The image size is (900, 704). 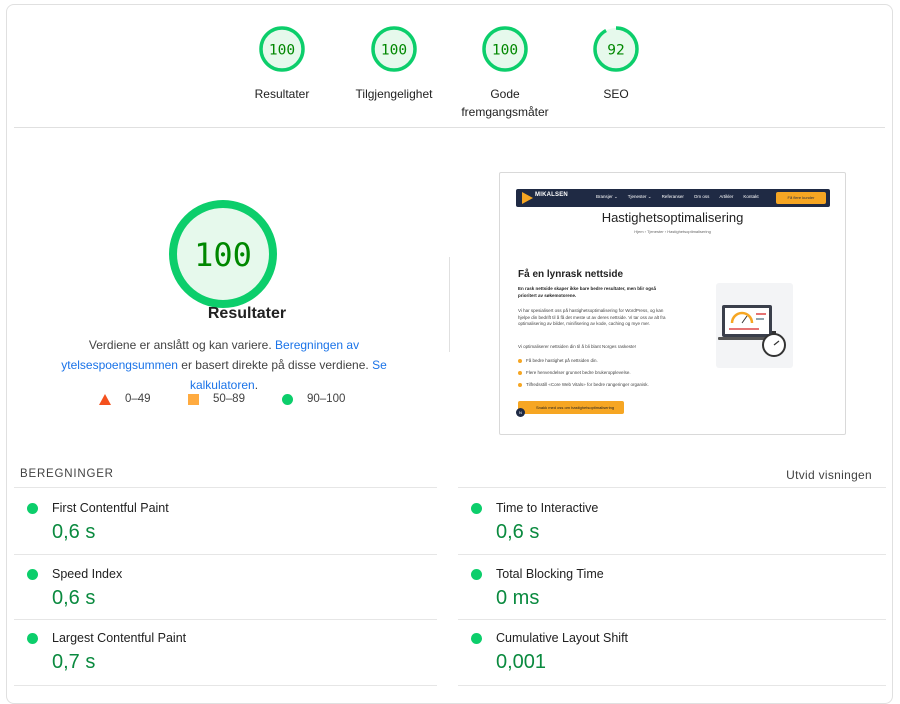 I want to click on menu-item: Kontakt, so click(x=751, y=196).